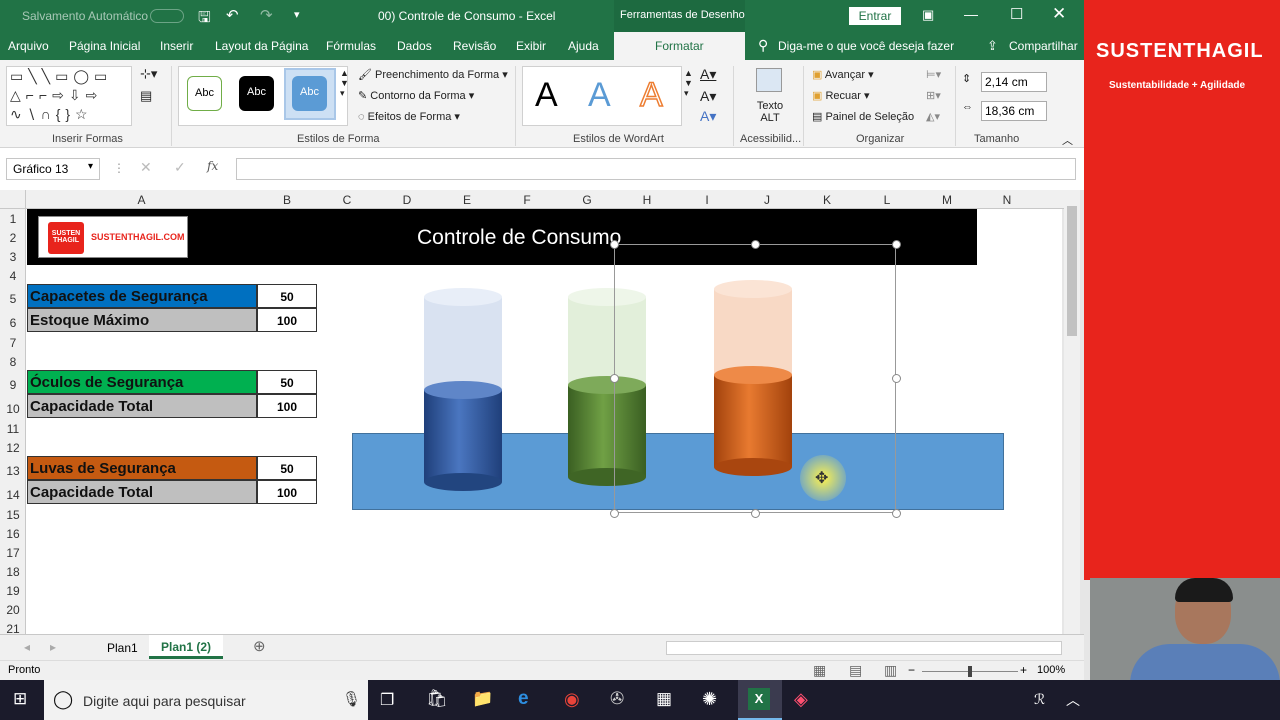 This screenshot has width=1280, height=720. What do you see at coordinates (819, 670) in the screenshot?
I see `normal-view-icon: ▦` at bounding box center [819, 670].